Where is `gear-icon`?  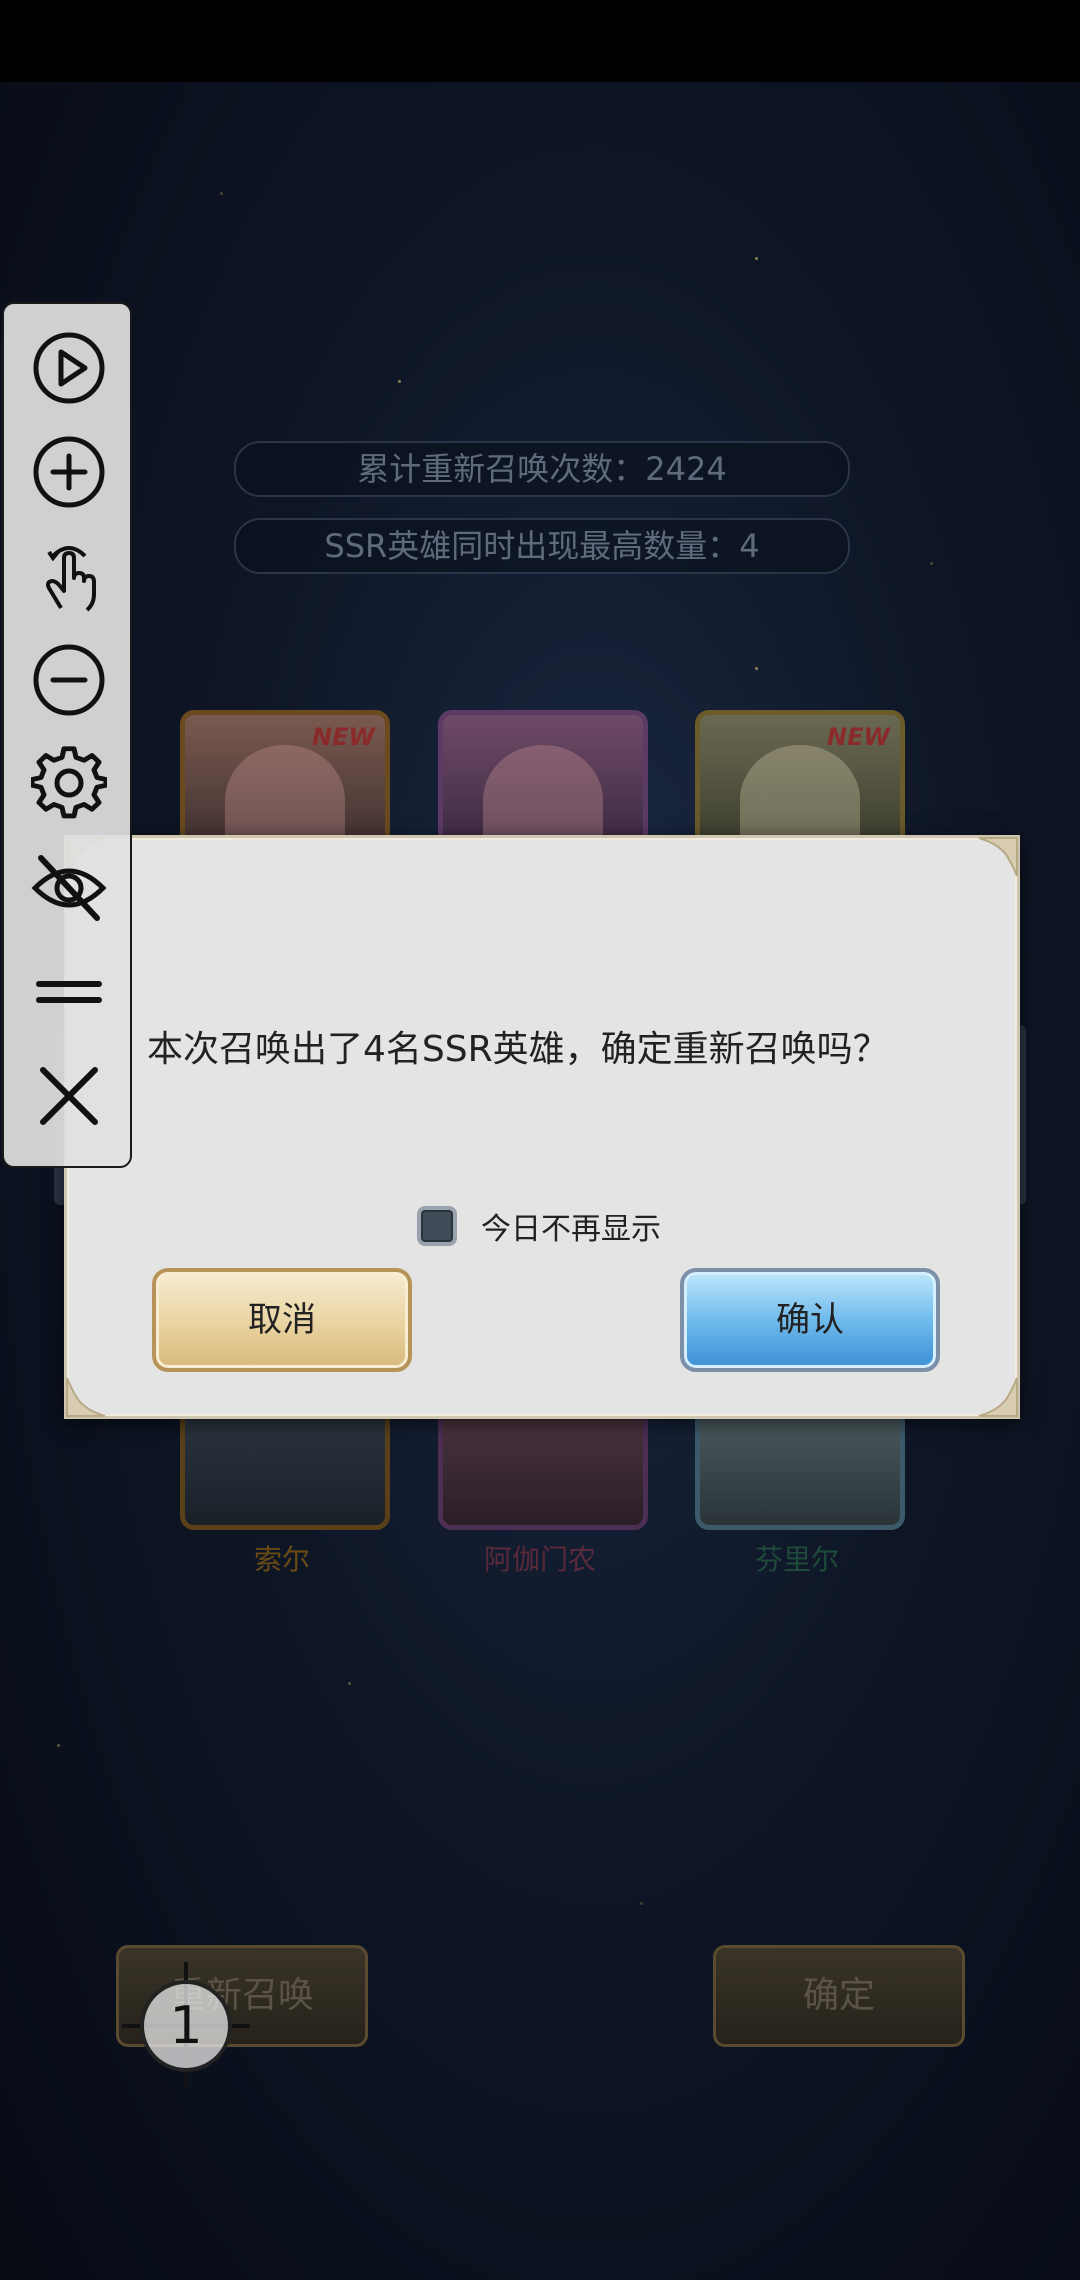
gear-icon is located at coordinates (69, 784).